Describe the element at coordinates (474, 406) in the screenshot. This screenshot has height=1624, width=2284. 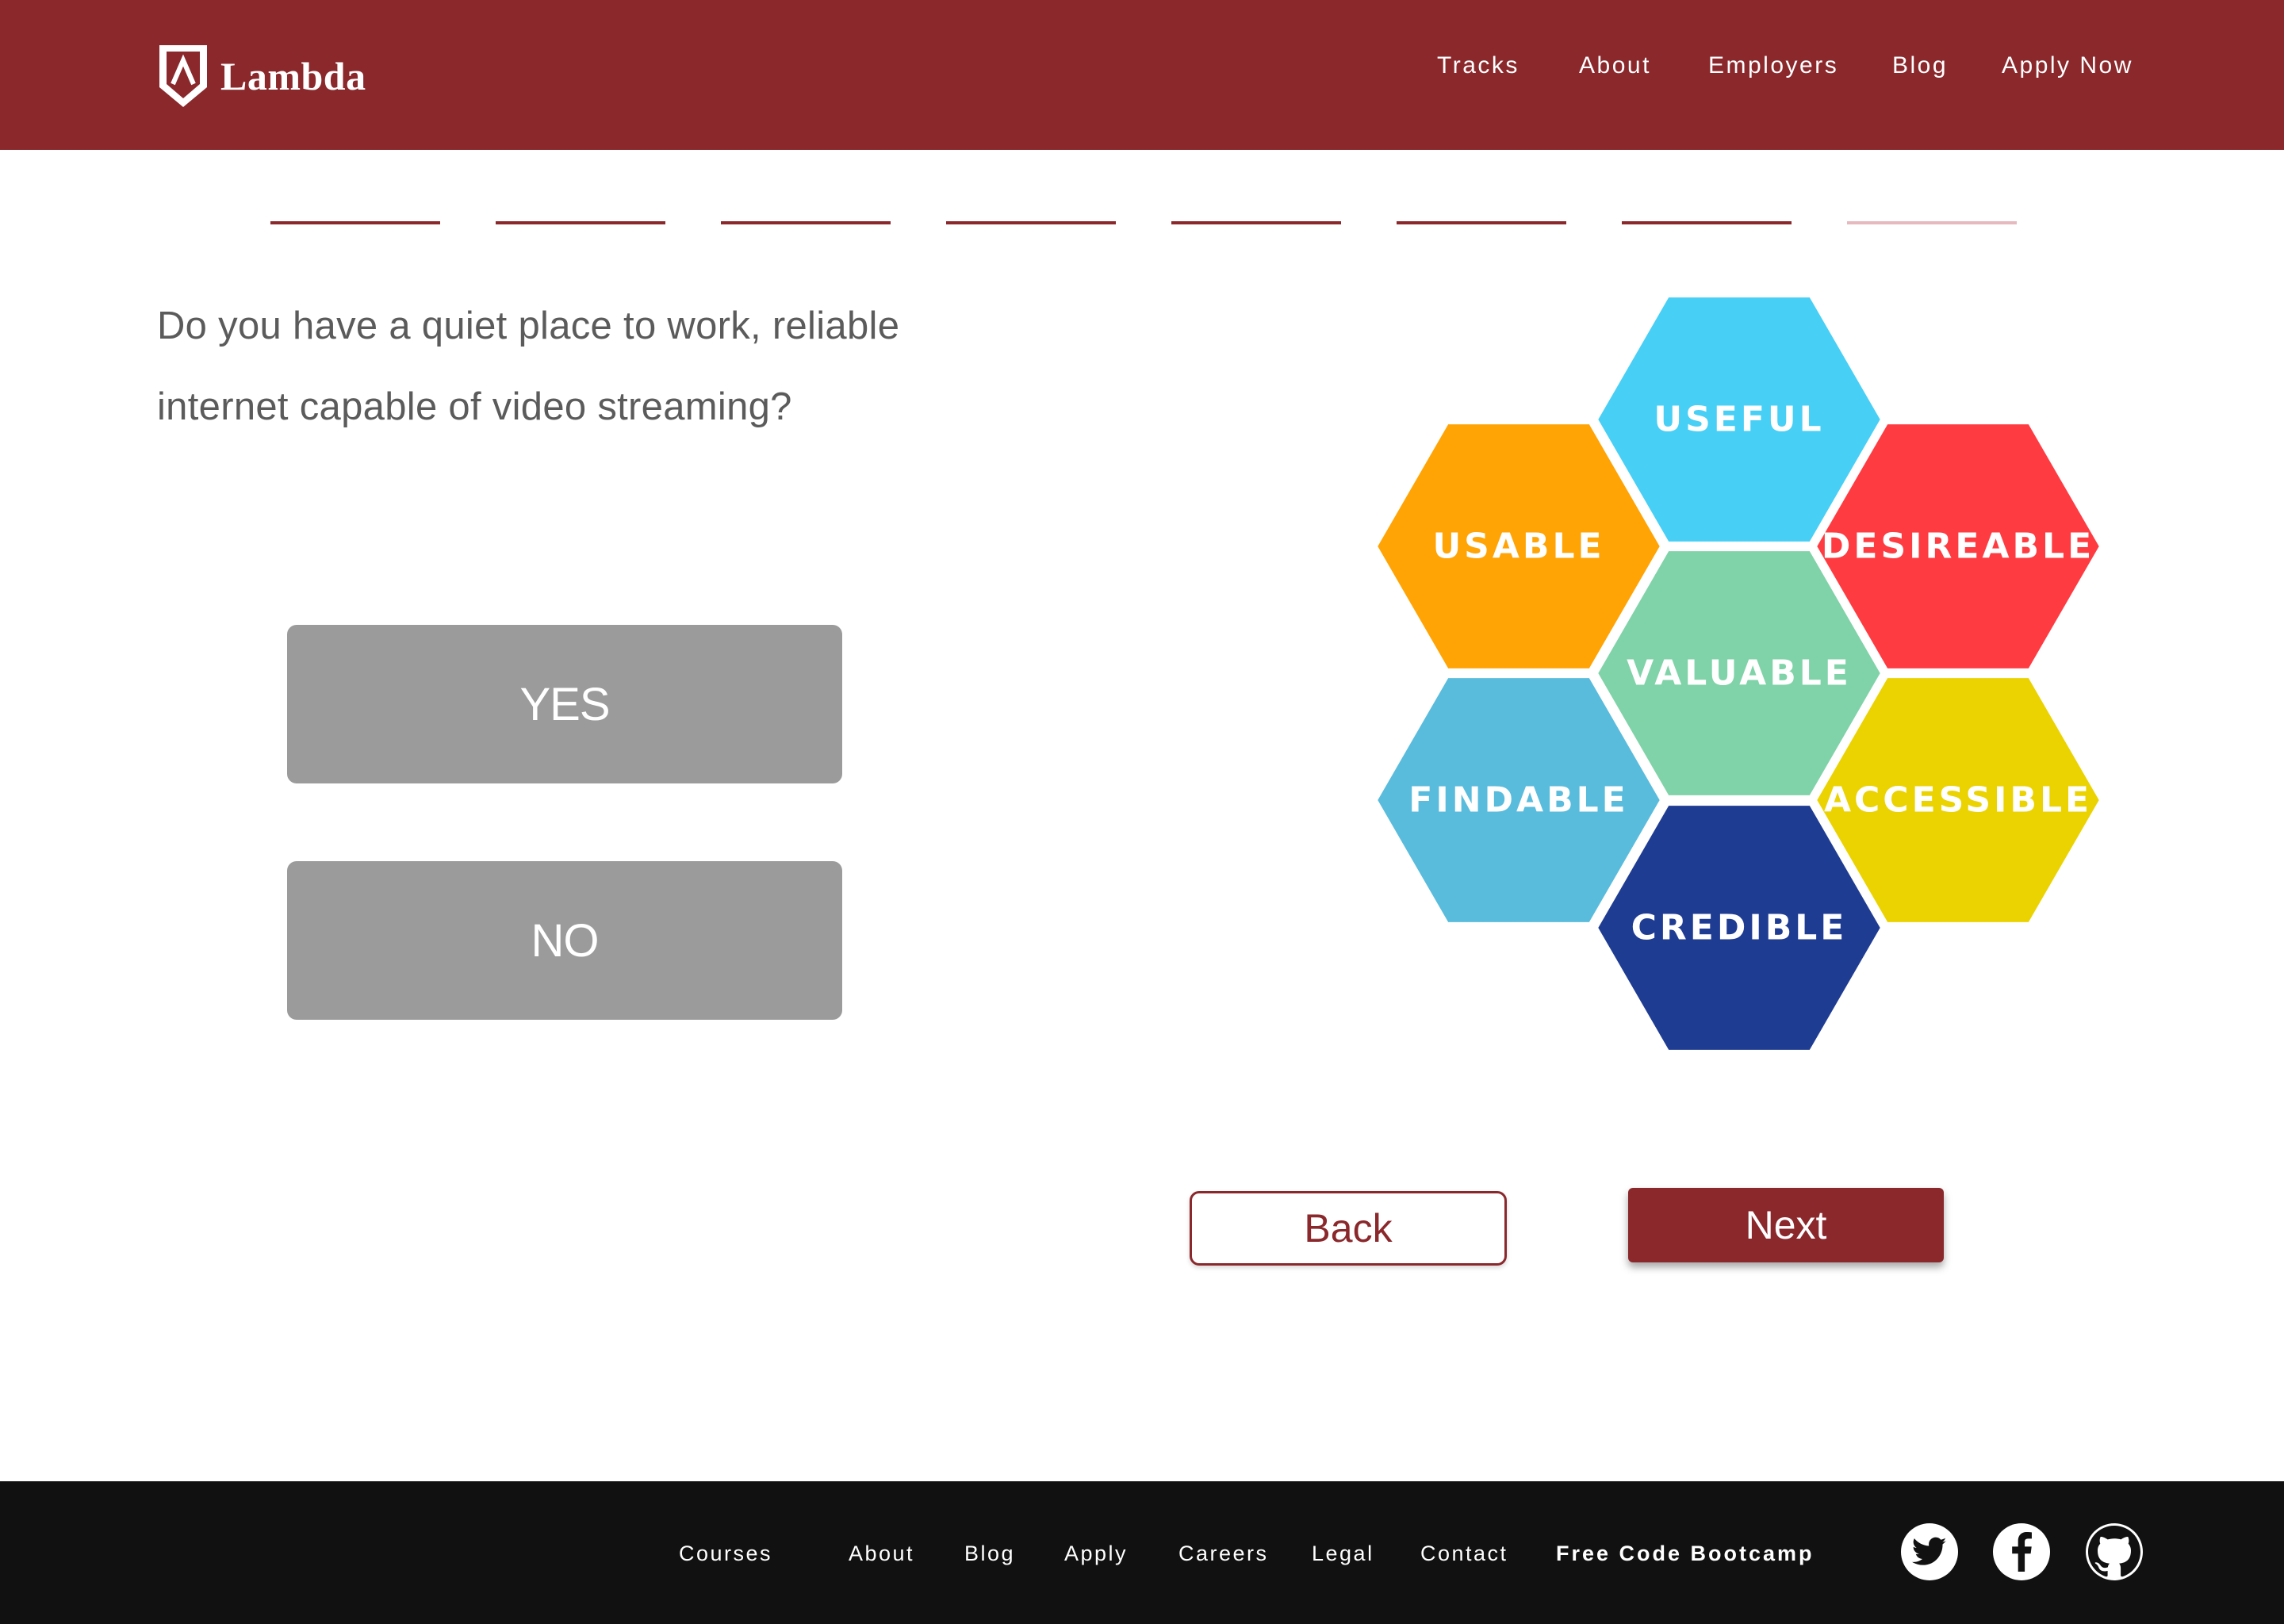
I see `question-line-2: internet capable of video streaming?` at that location.